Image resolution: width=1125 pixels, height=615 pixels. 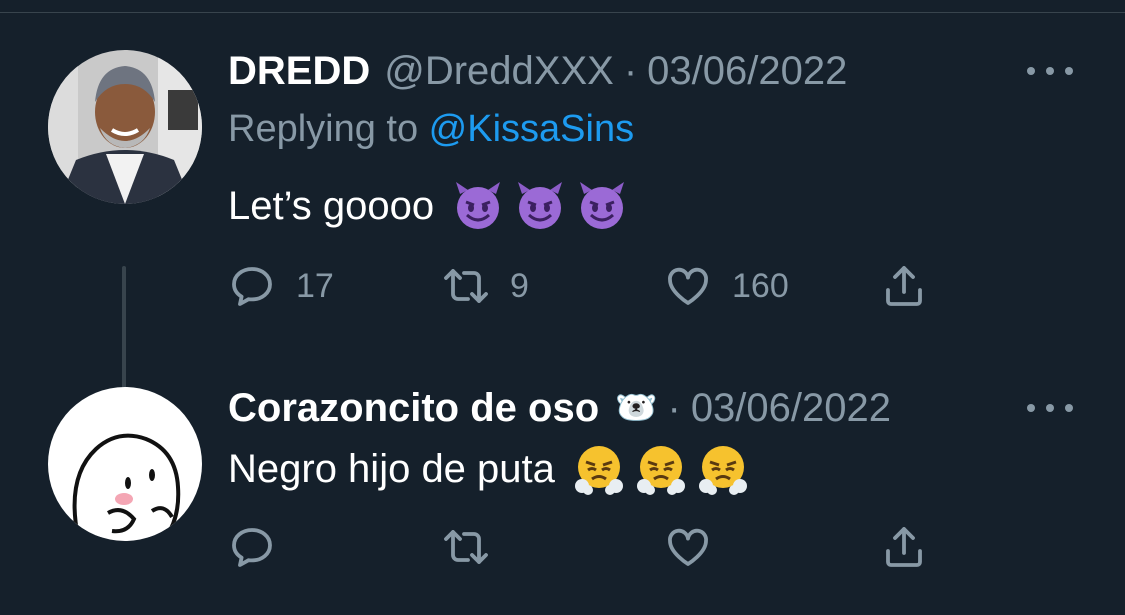 I want to click on like-button: 160, so click(x=726, y=286).